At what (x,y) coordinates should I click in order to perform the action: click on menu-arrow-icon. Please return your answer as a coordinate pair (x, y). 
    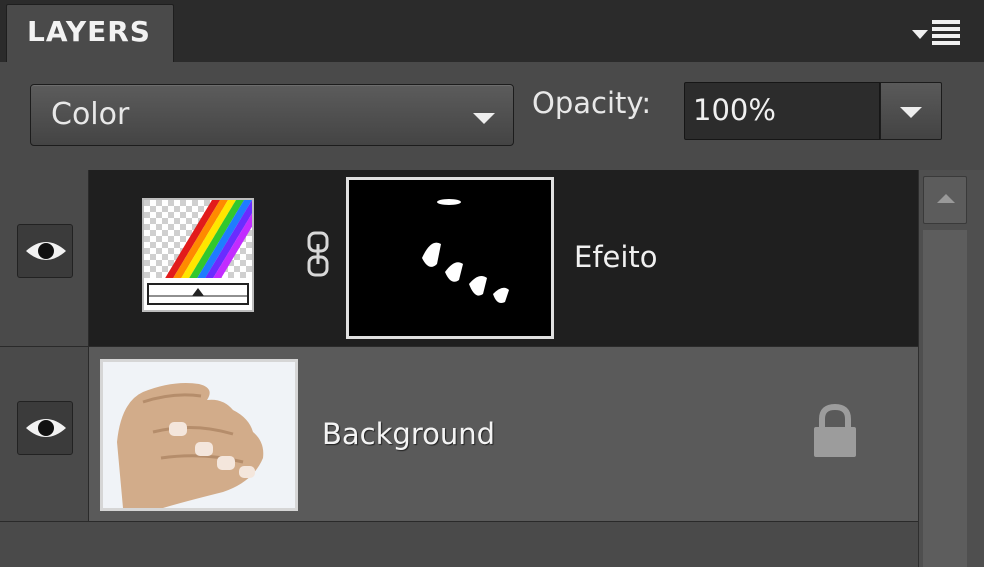
    Looking at the image, I should click on (920, 34).